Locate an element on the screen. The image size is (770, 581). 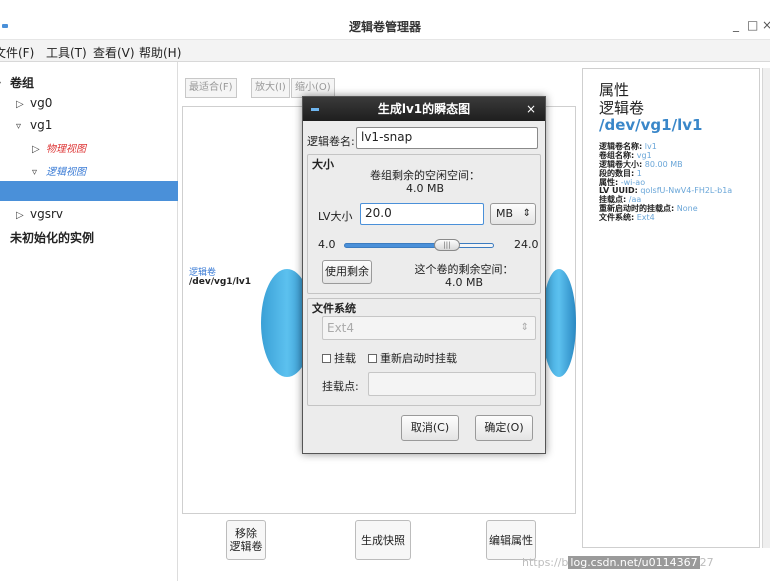
slider-thumb: ||| is located at coordinates (447, 245).